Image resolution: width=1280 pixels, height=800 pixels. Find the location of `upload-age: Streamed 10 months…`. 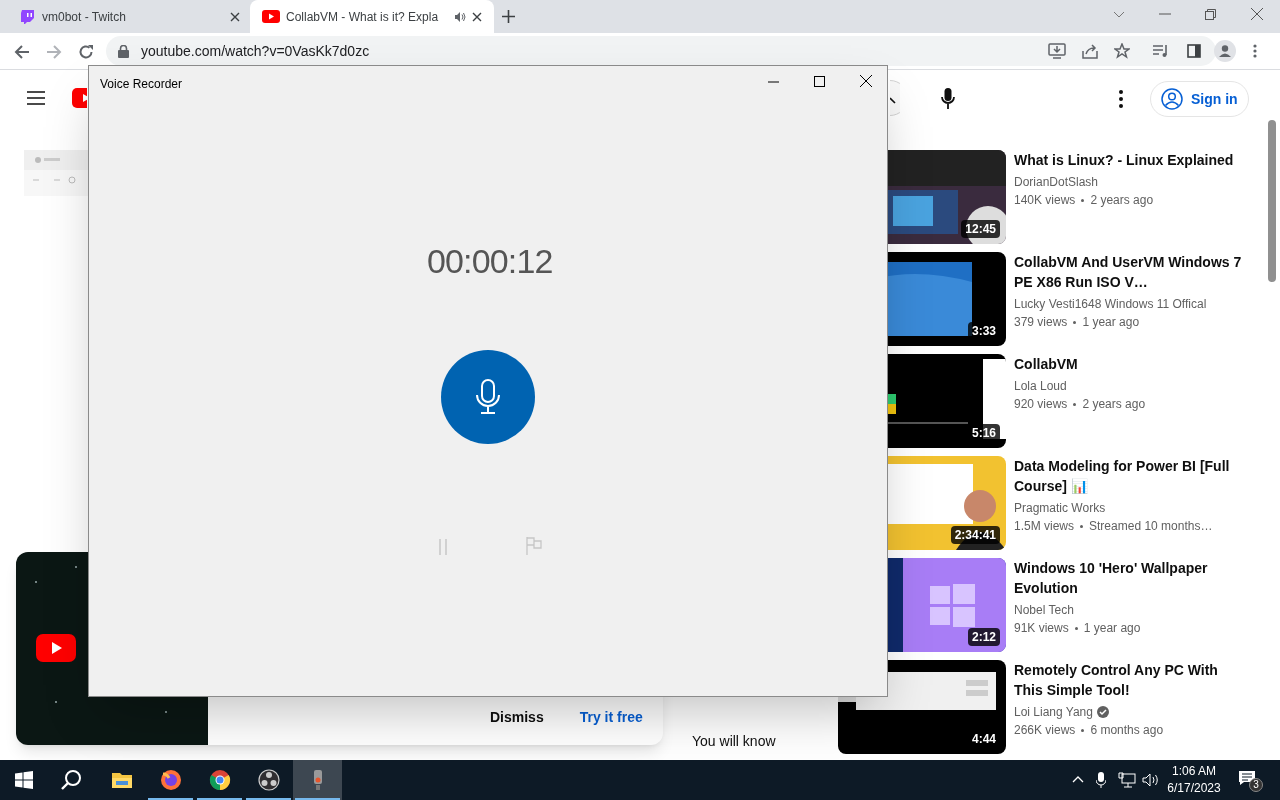

upload-age: Streamed 10 months… is located at coordinates (1151, 526).